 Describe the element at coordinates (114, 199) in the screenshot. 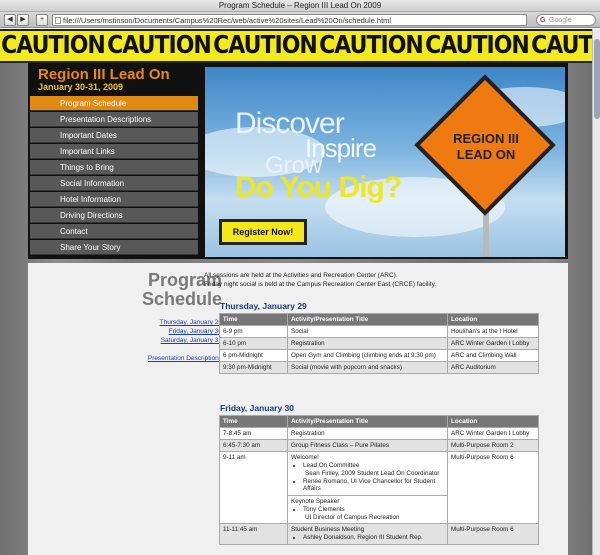

I see `nav-item-hotel-information: Hotel Information` at that location.